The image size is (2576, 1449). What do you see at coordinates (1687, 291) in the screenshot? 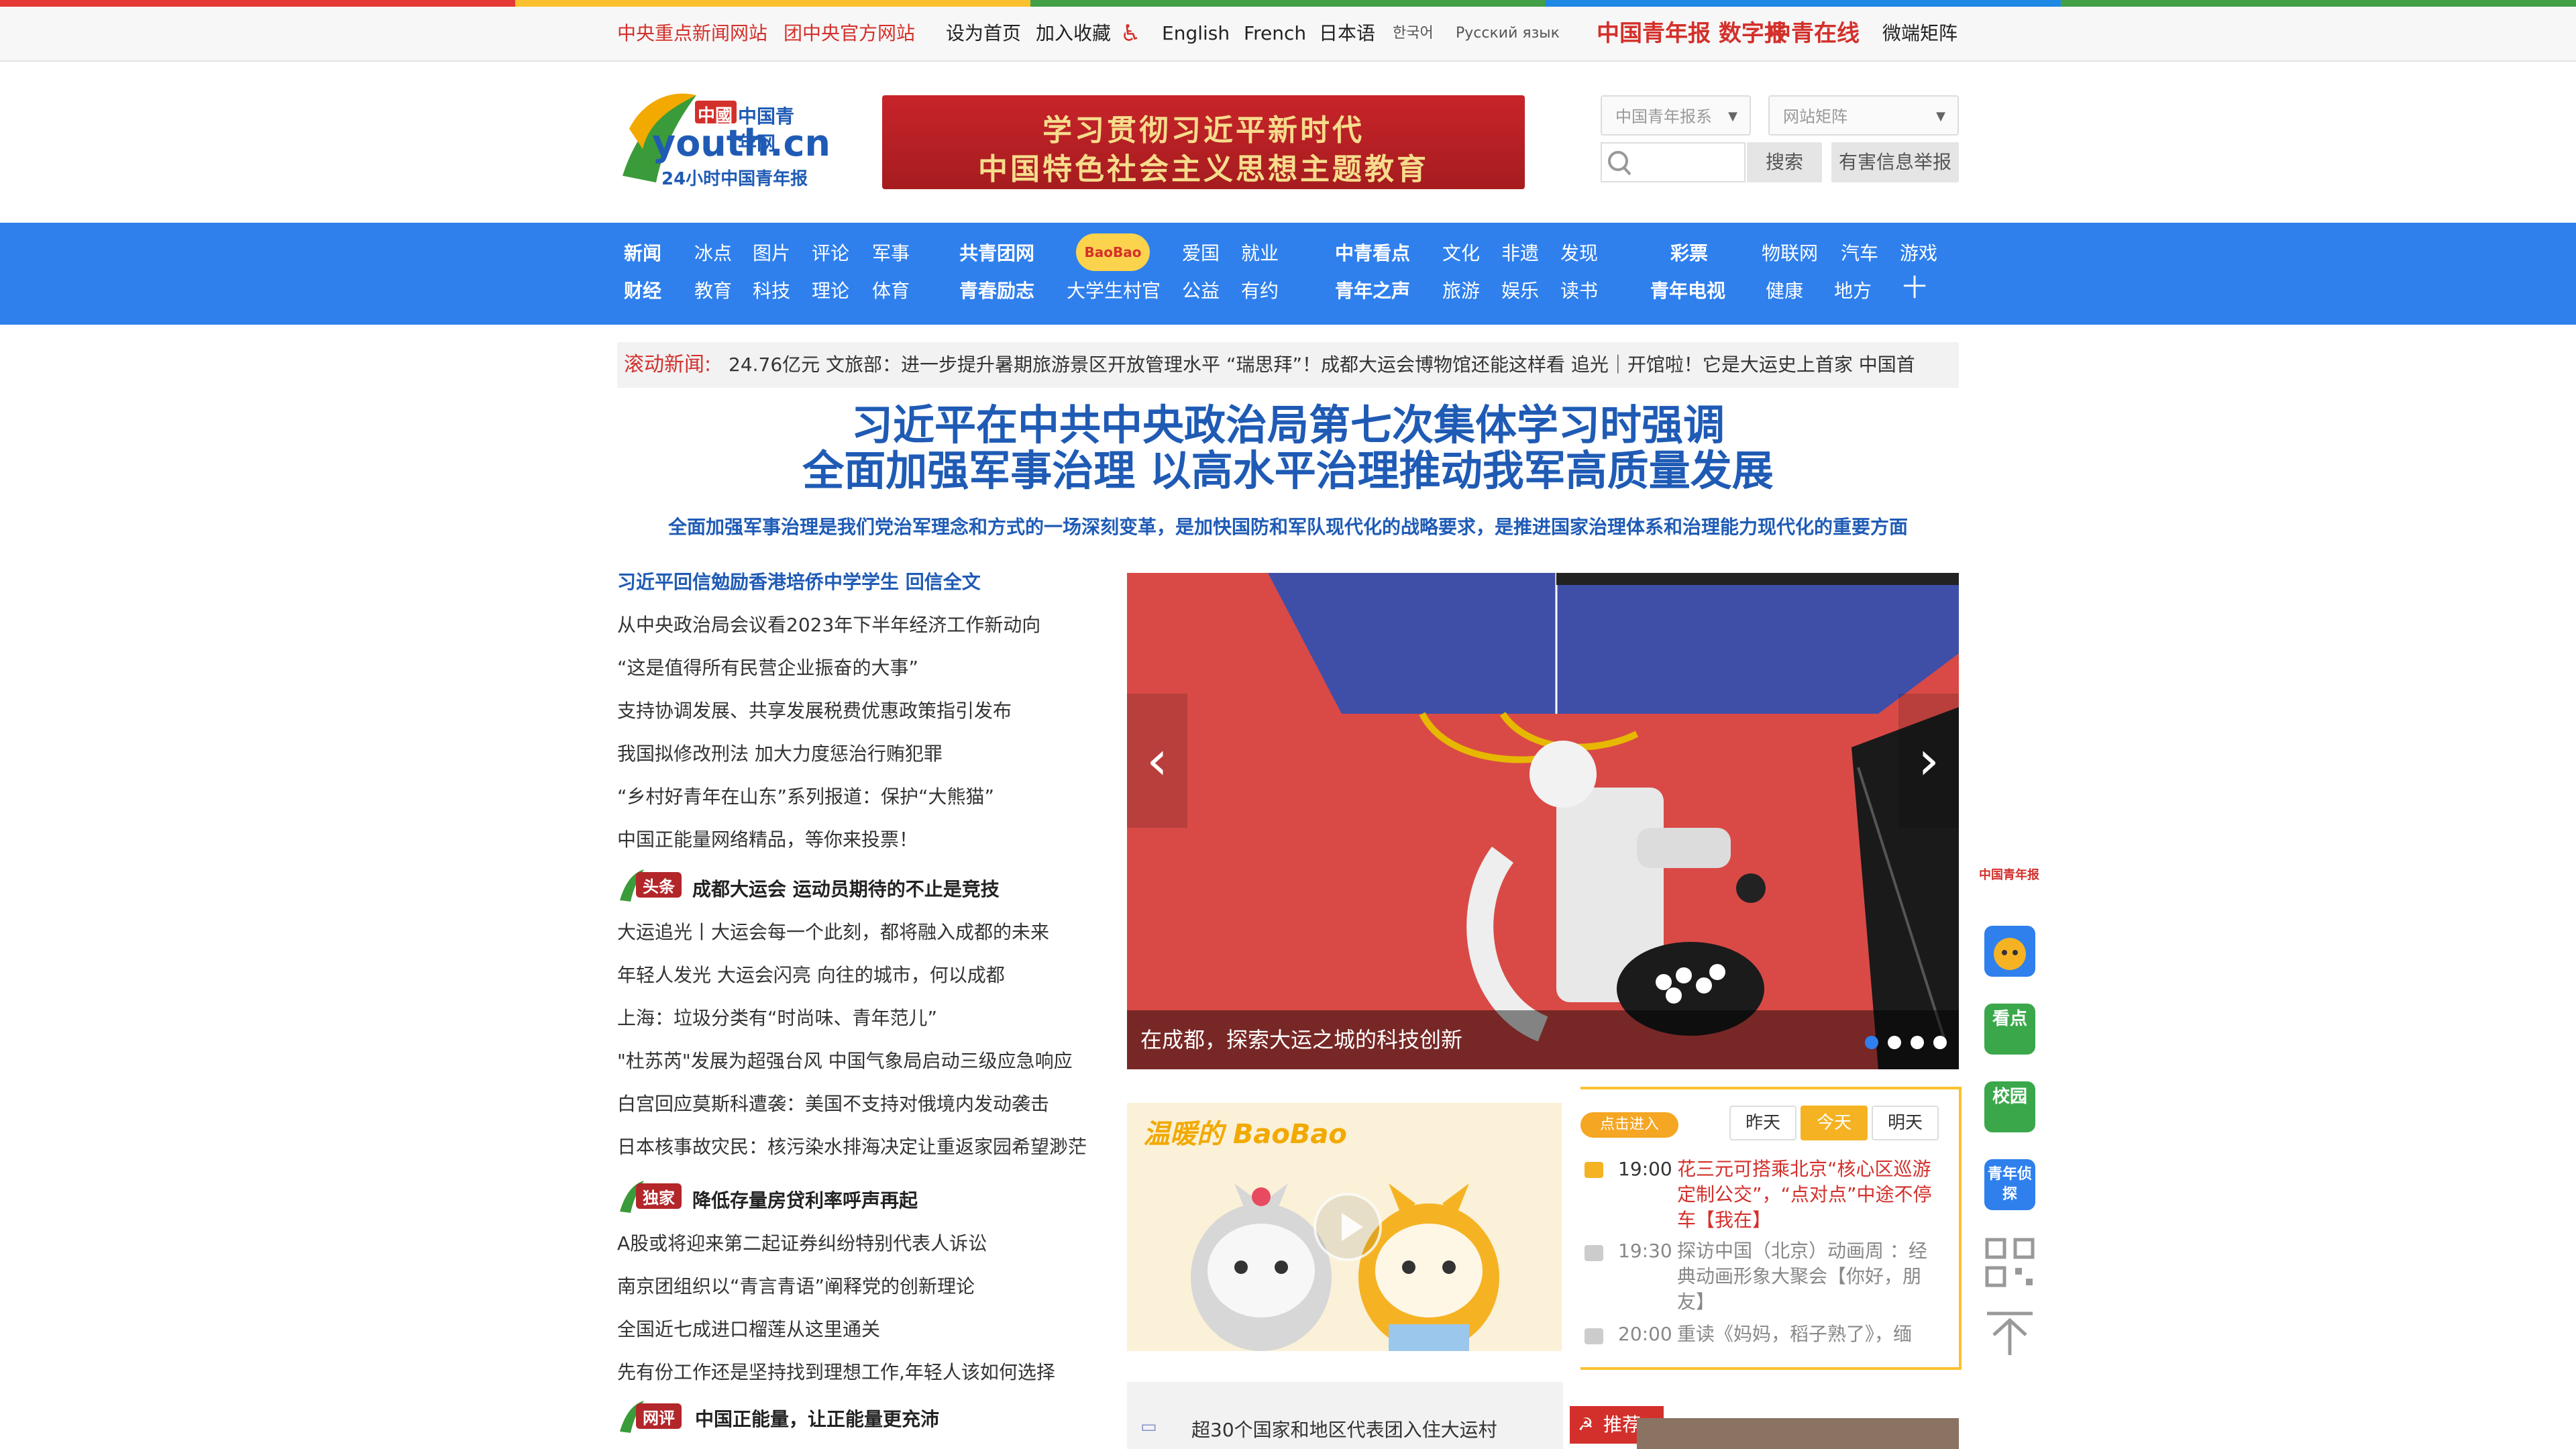
I see `nav-youth-tv: 青年电视` at bounding box center [1687, 291].